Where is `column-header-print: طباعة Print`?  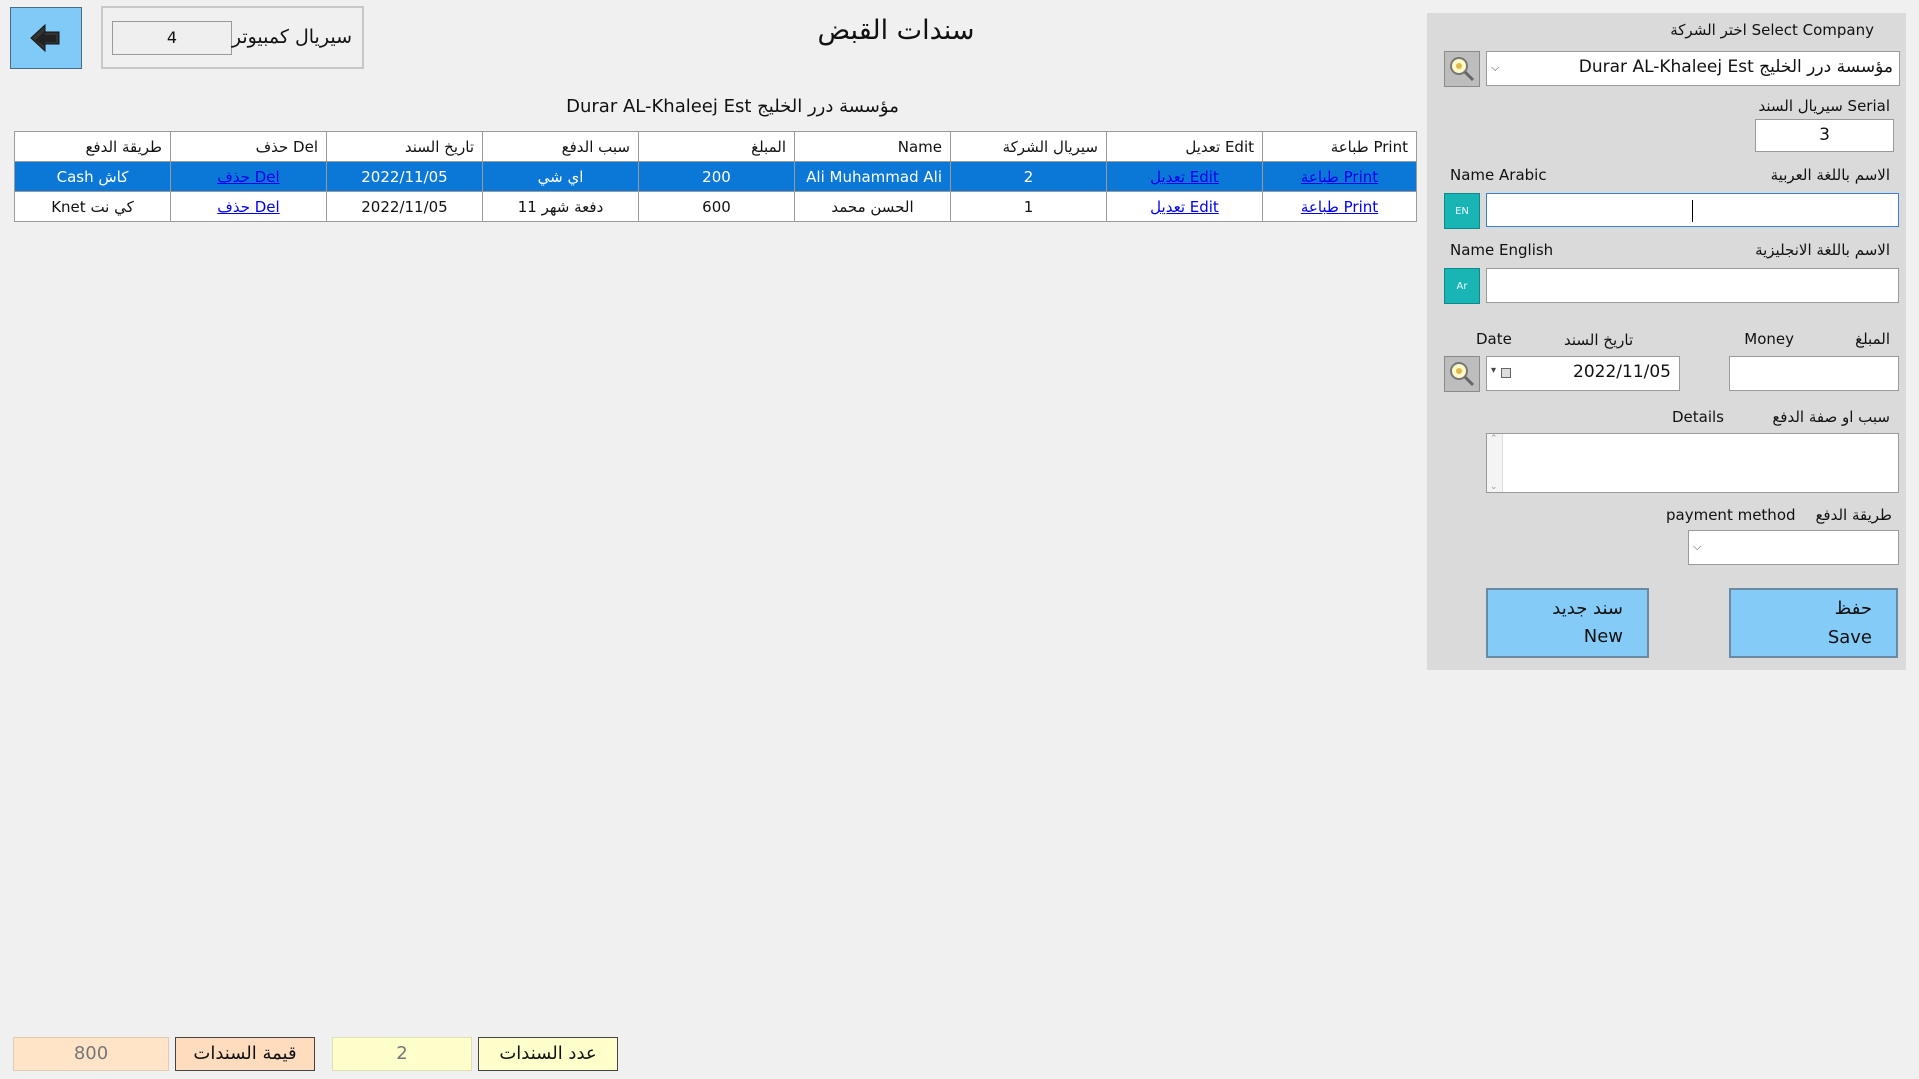 column-header-print: طباعة Print is located at coordinates (1339, 146).